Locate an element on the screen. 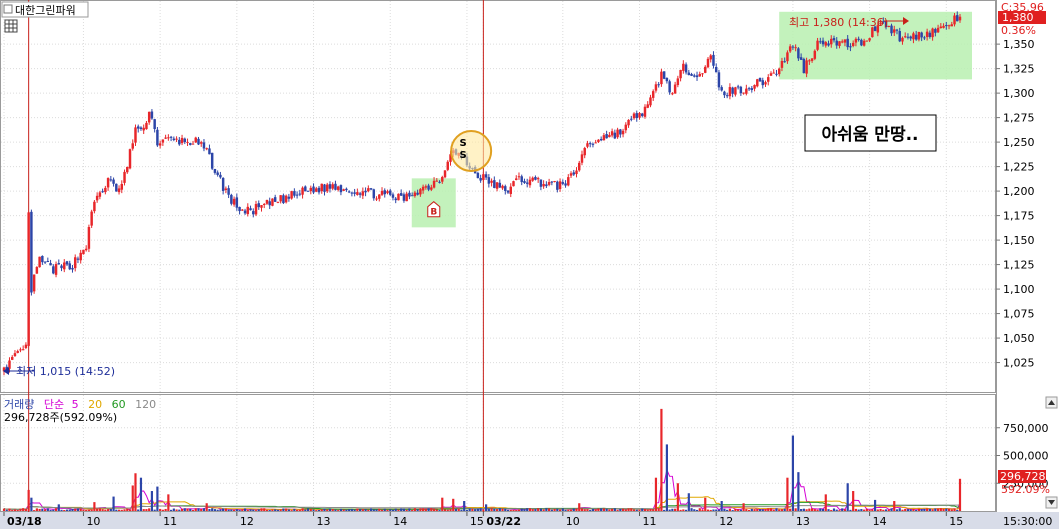 The height and width of the screenshot is (529, 1059). date-axis-bar is located at coordinates (529, 520).